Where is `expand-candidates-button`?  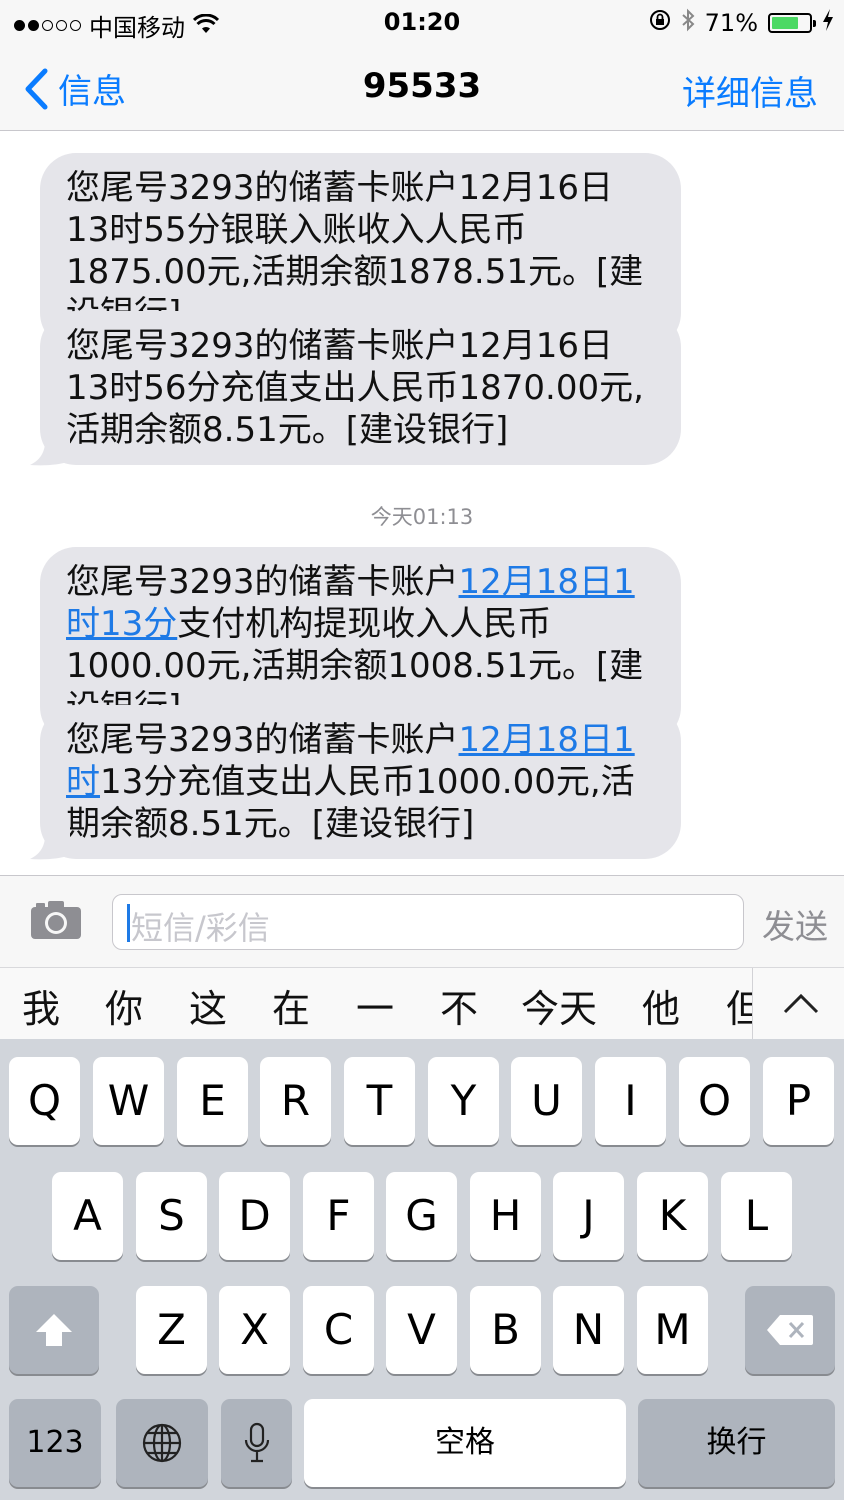
expand-candidates-button is located at coordinates (798, 1004).